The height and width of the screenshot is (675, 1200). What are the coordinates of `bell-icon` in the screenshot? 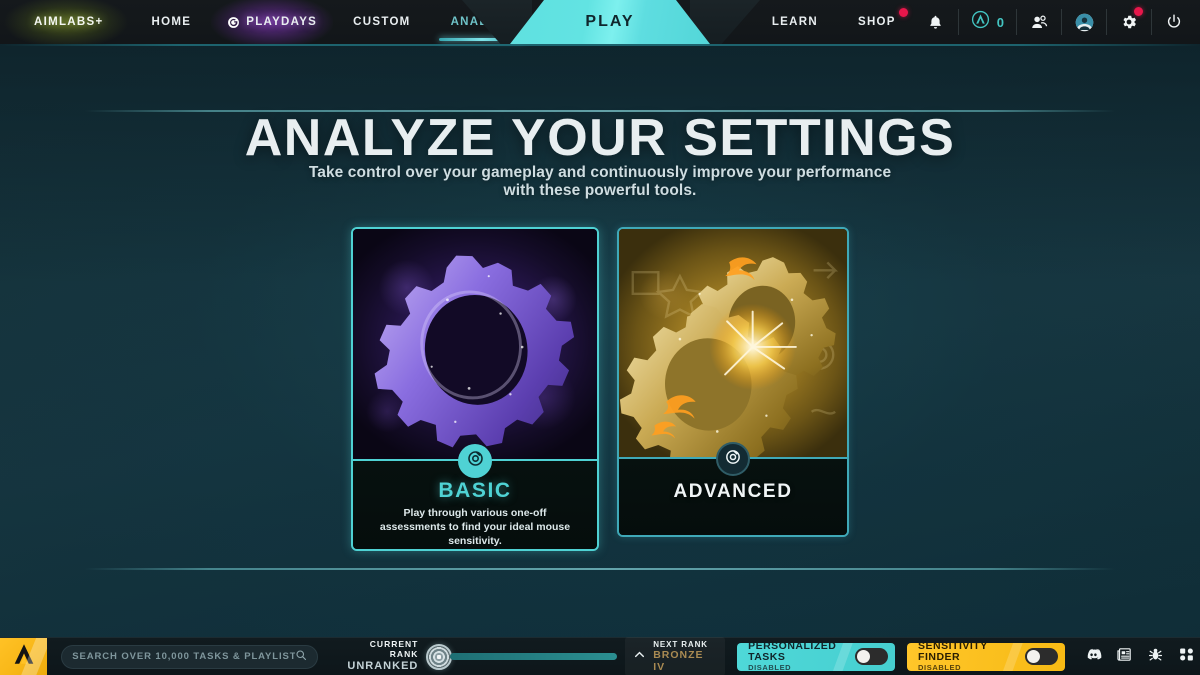 It's located at (935, 22).